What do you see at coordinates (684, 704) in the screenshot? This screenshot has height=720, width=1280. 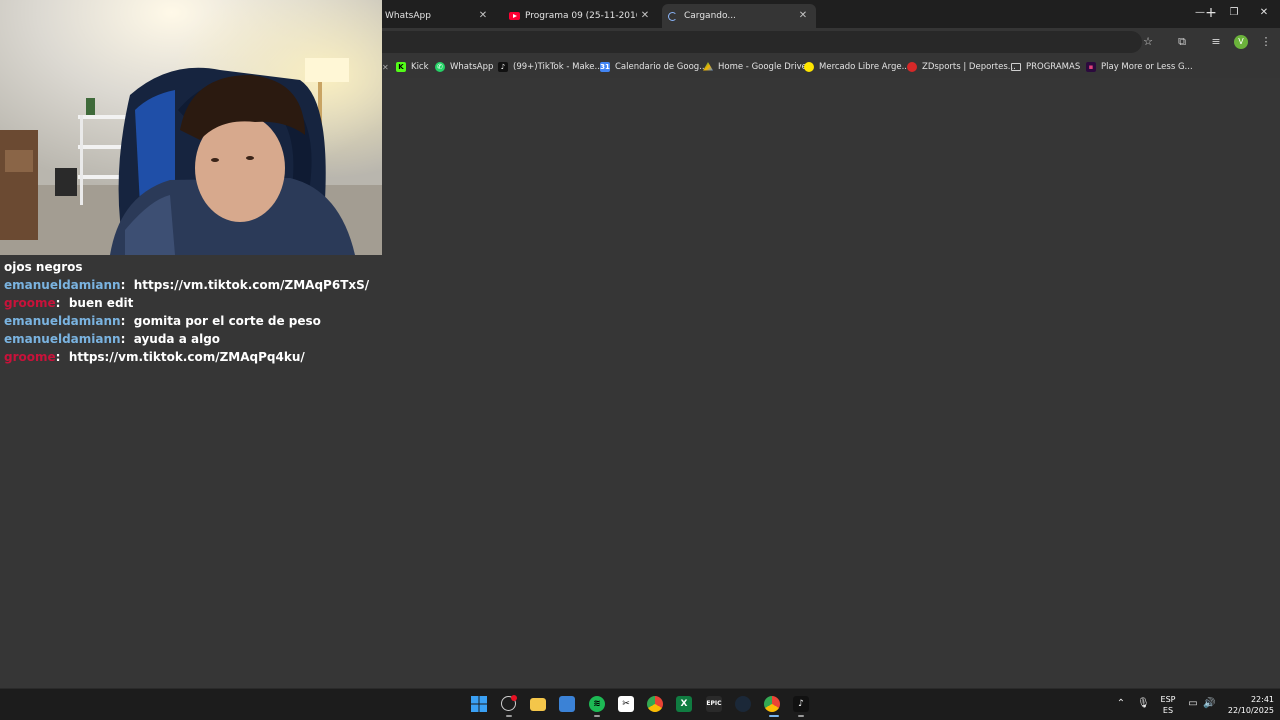 I see `excel-icon: X` at bounding box center [684, 704].